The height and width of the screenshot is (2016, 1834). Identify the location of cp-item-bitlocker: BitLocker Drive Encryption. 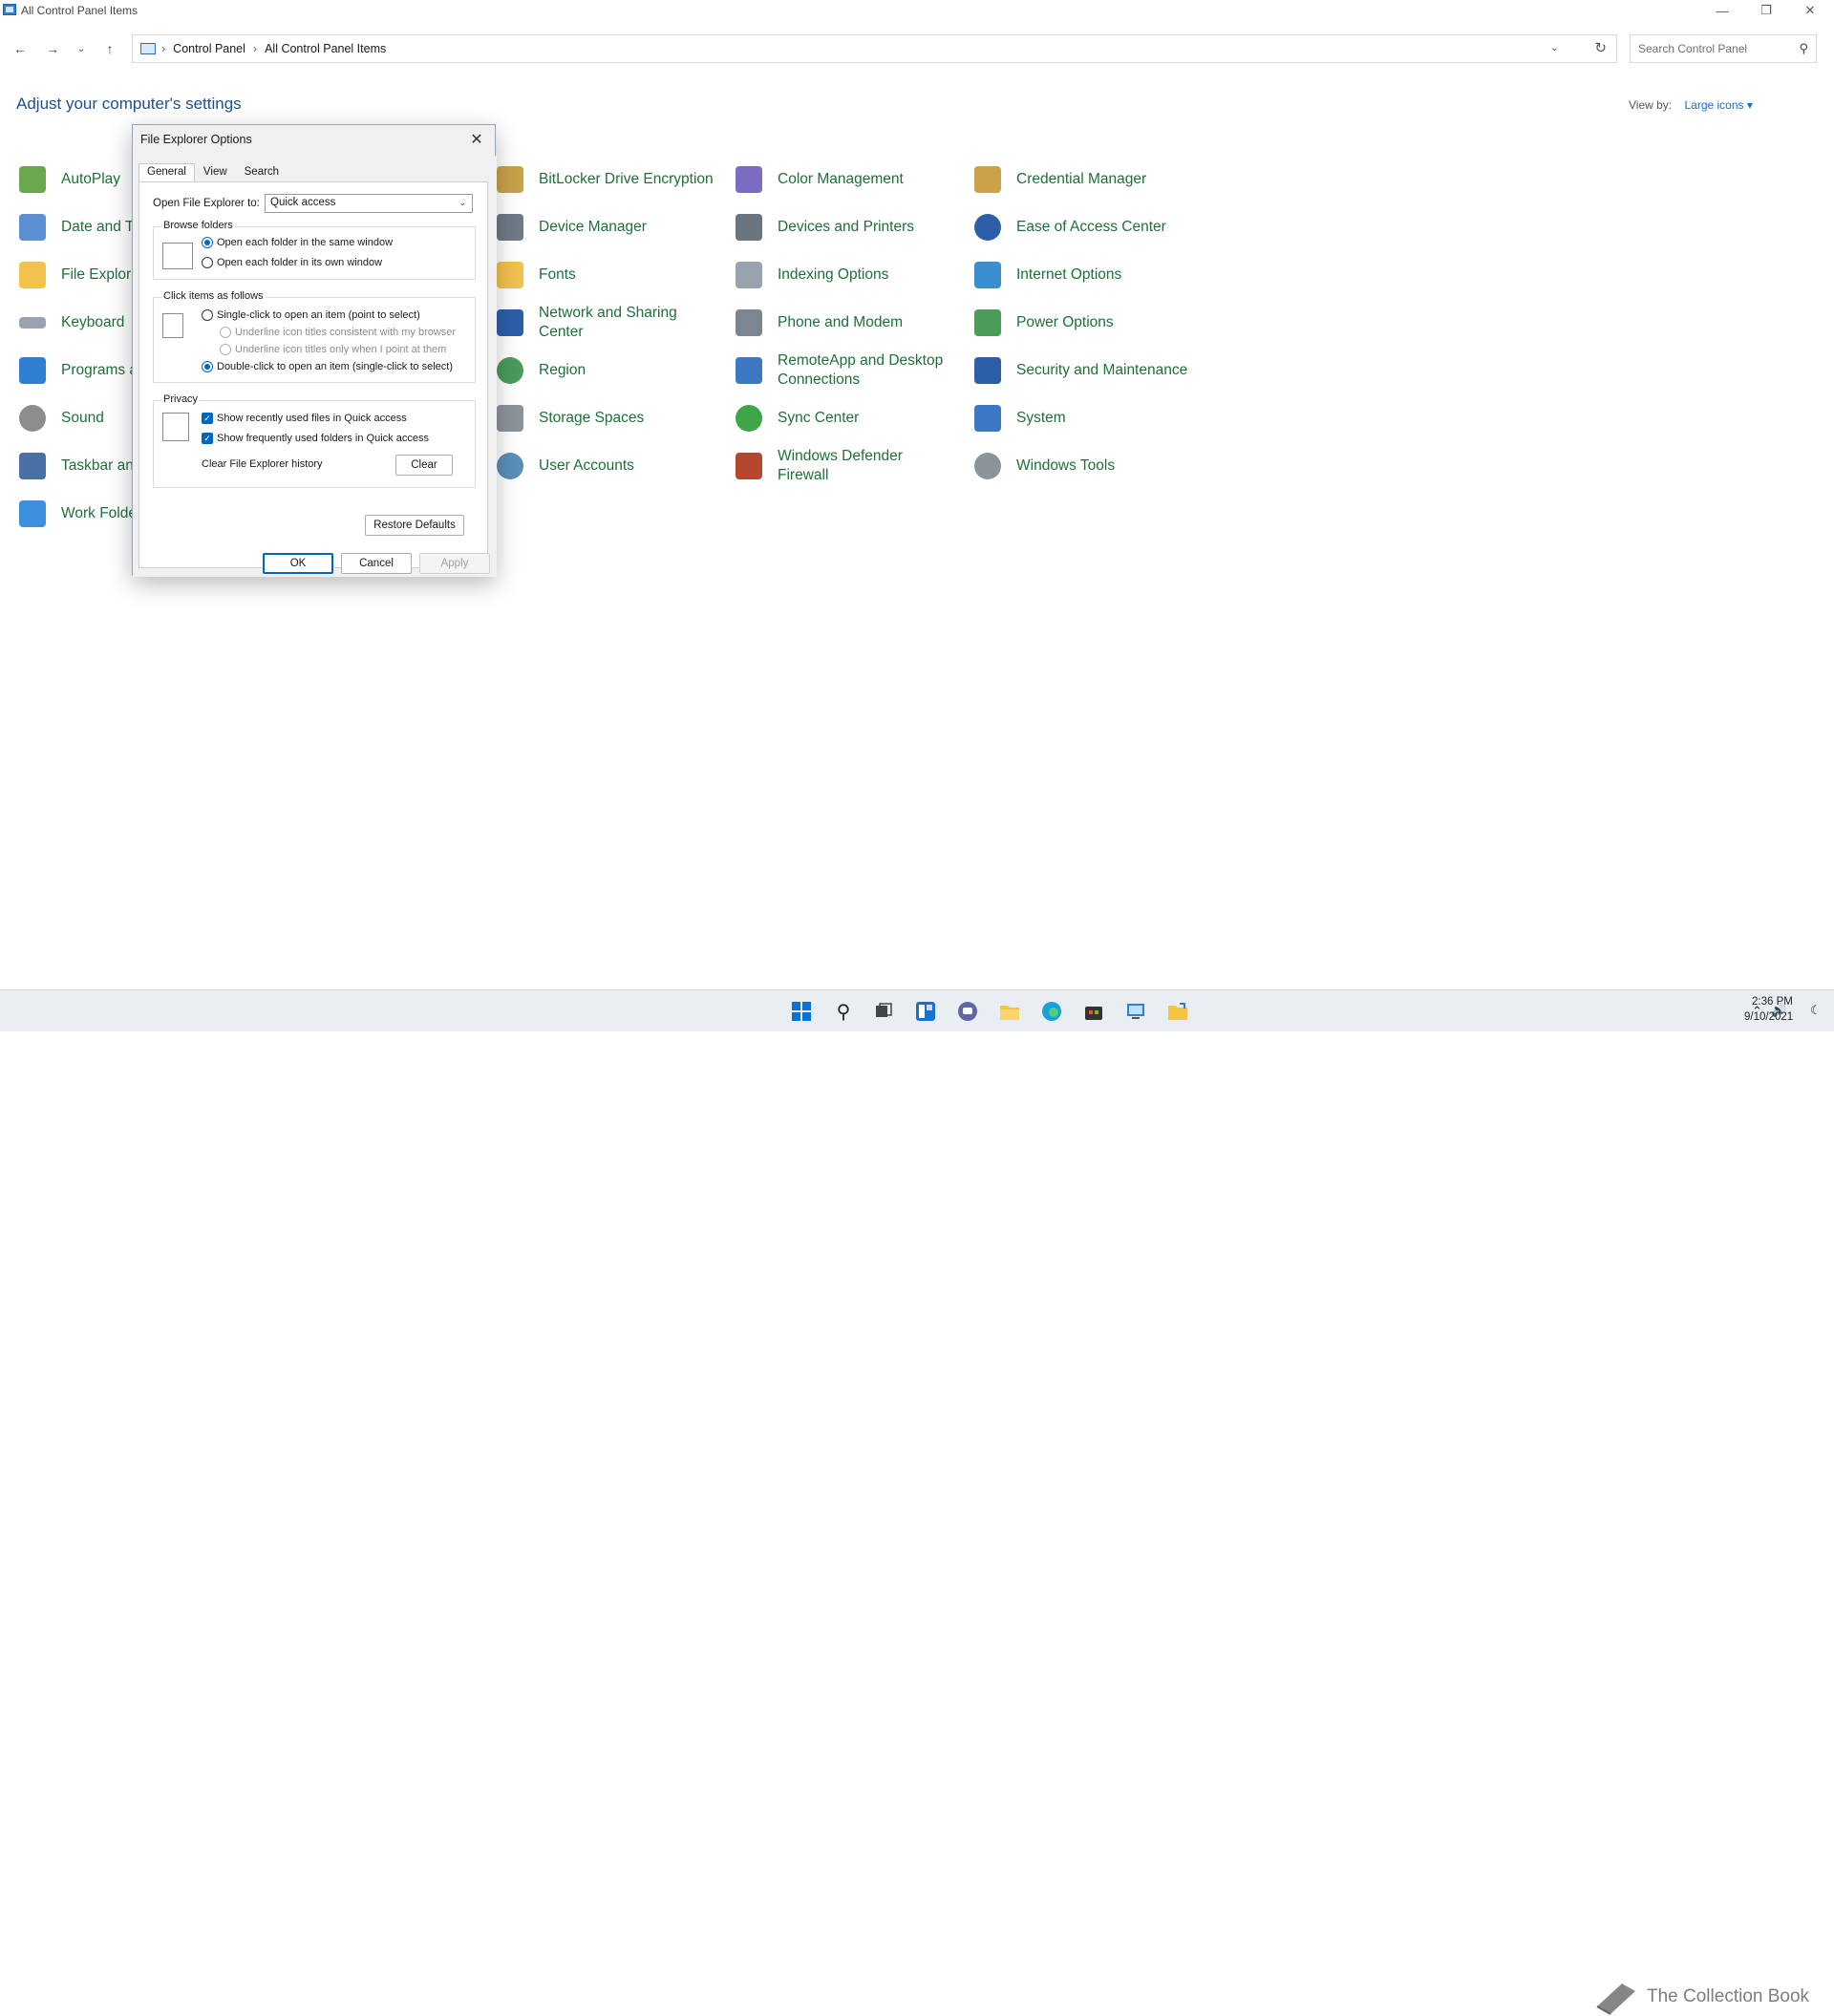
(604, 180).